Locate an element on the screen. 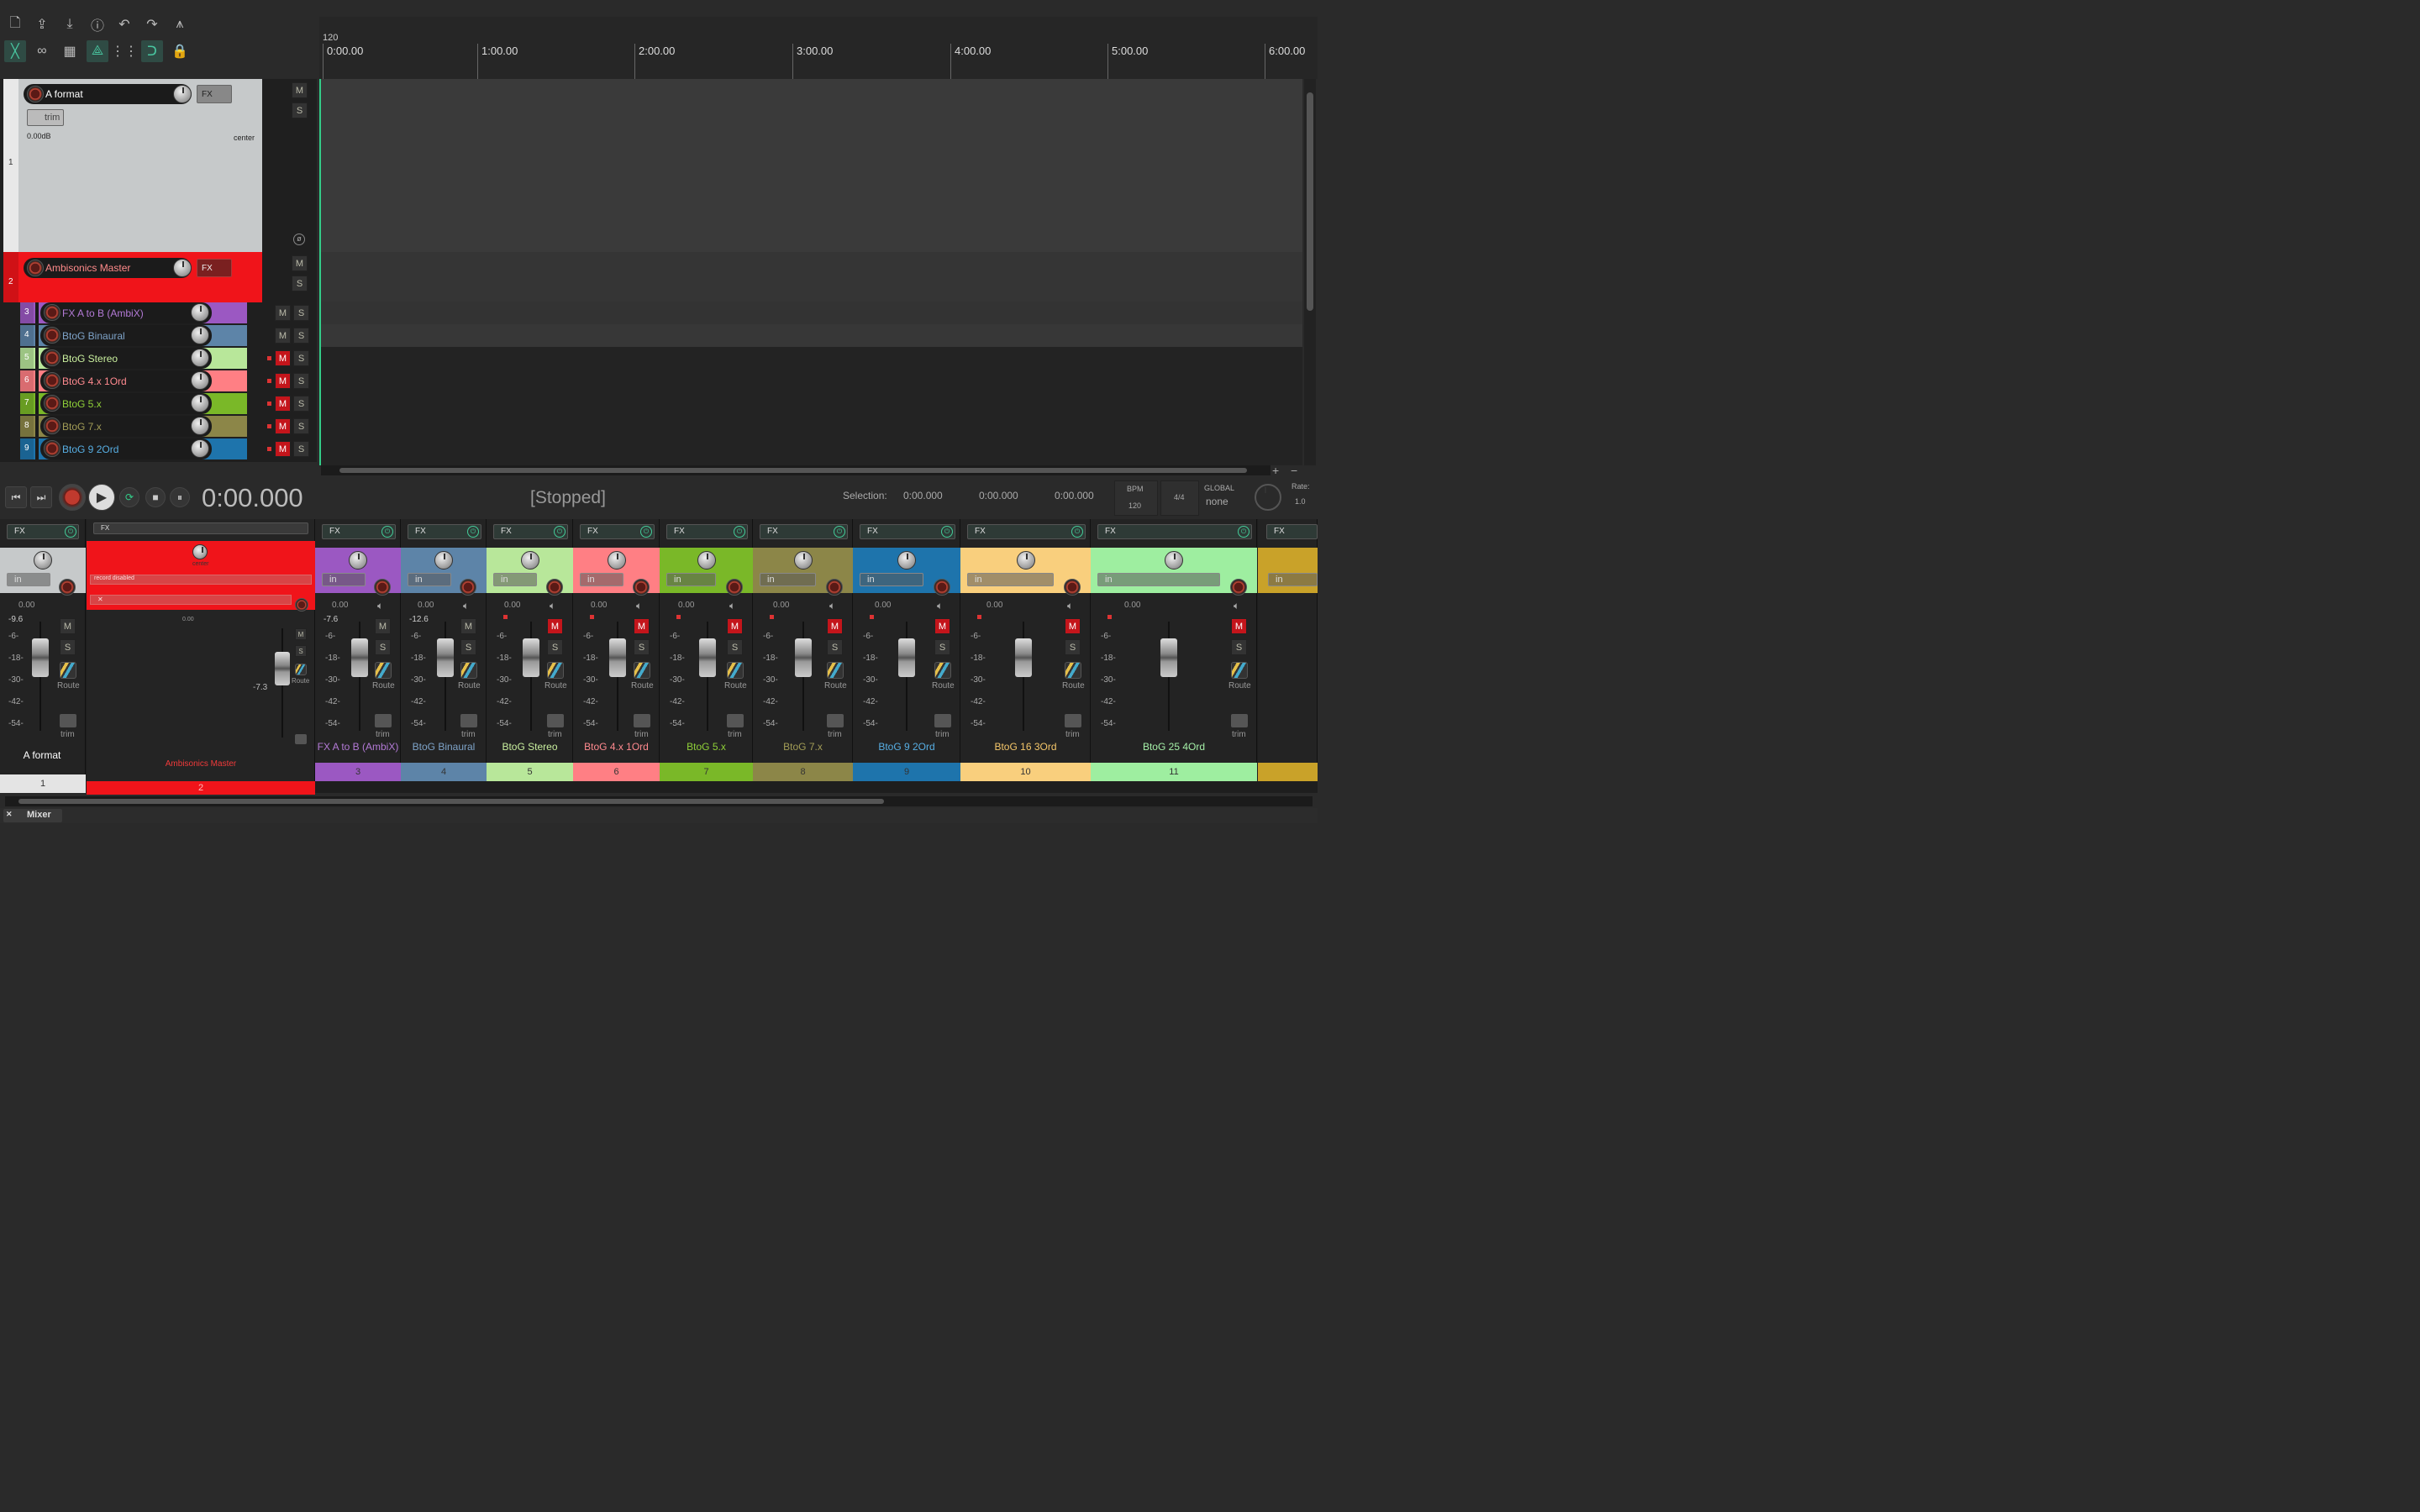 The image size is (2420, 1512). save-project-icon: ⤓ is located at coordinates (70, 24).